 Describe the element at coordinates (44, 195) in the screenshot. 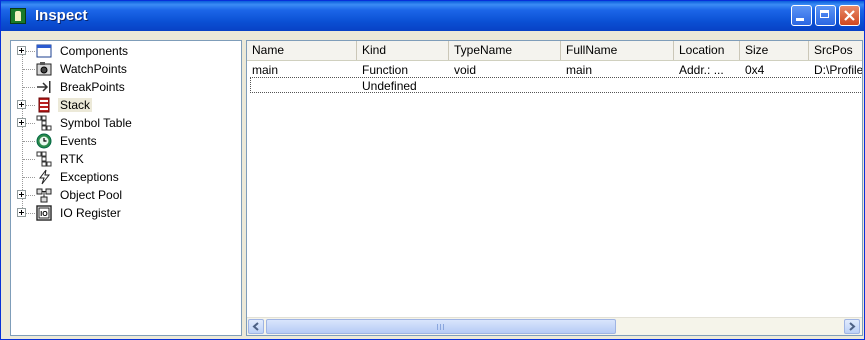

I see `object-pool-icon` at that location.